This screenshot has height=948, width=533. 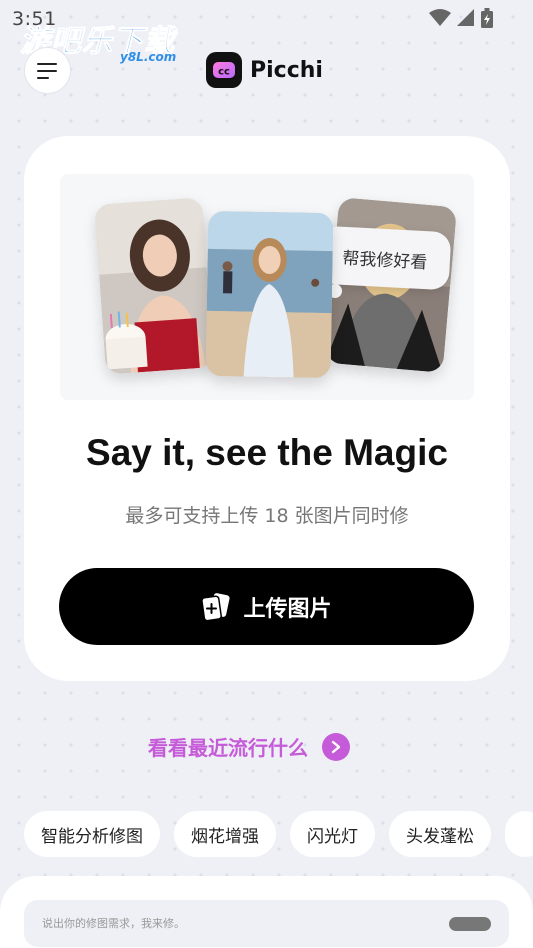 I want to click on sample-photo-birthday, so click(x=154, y=286).